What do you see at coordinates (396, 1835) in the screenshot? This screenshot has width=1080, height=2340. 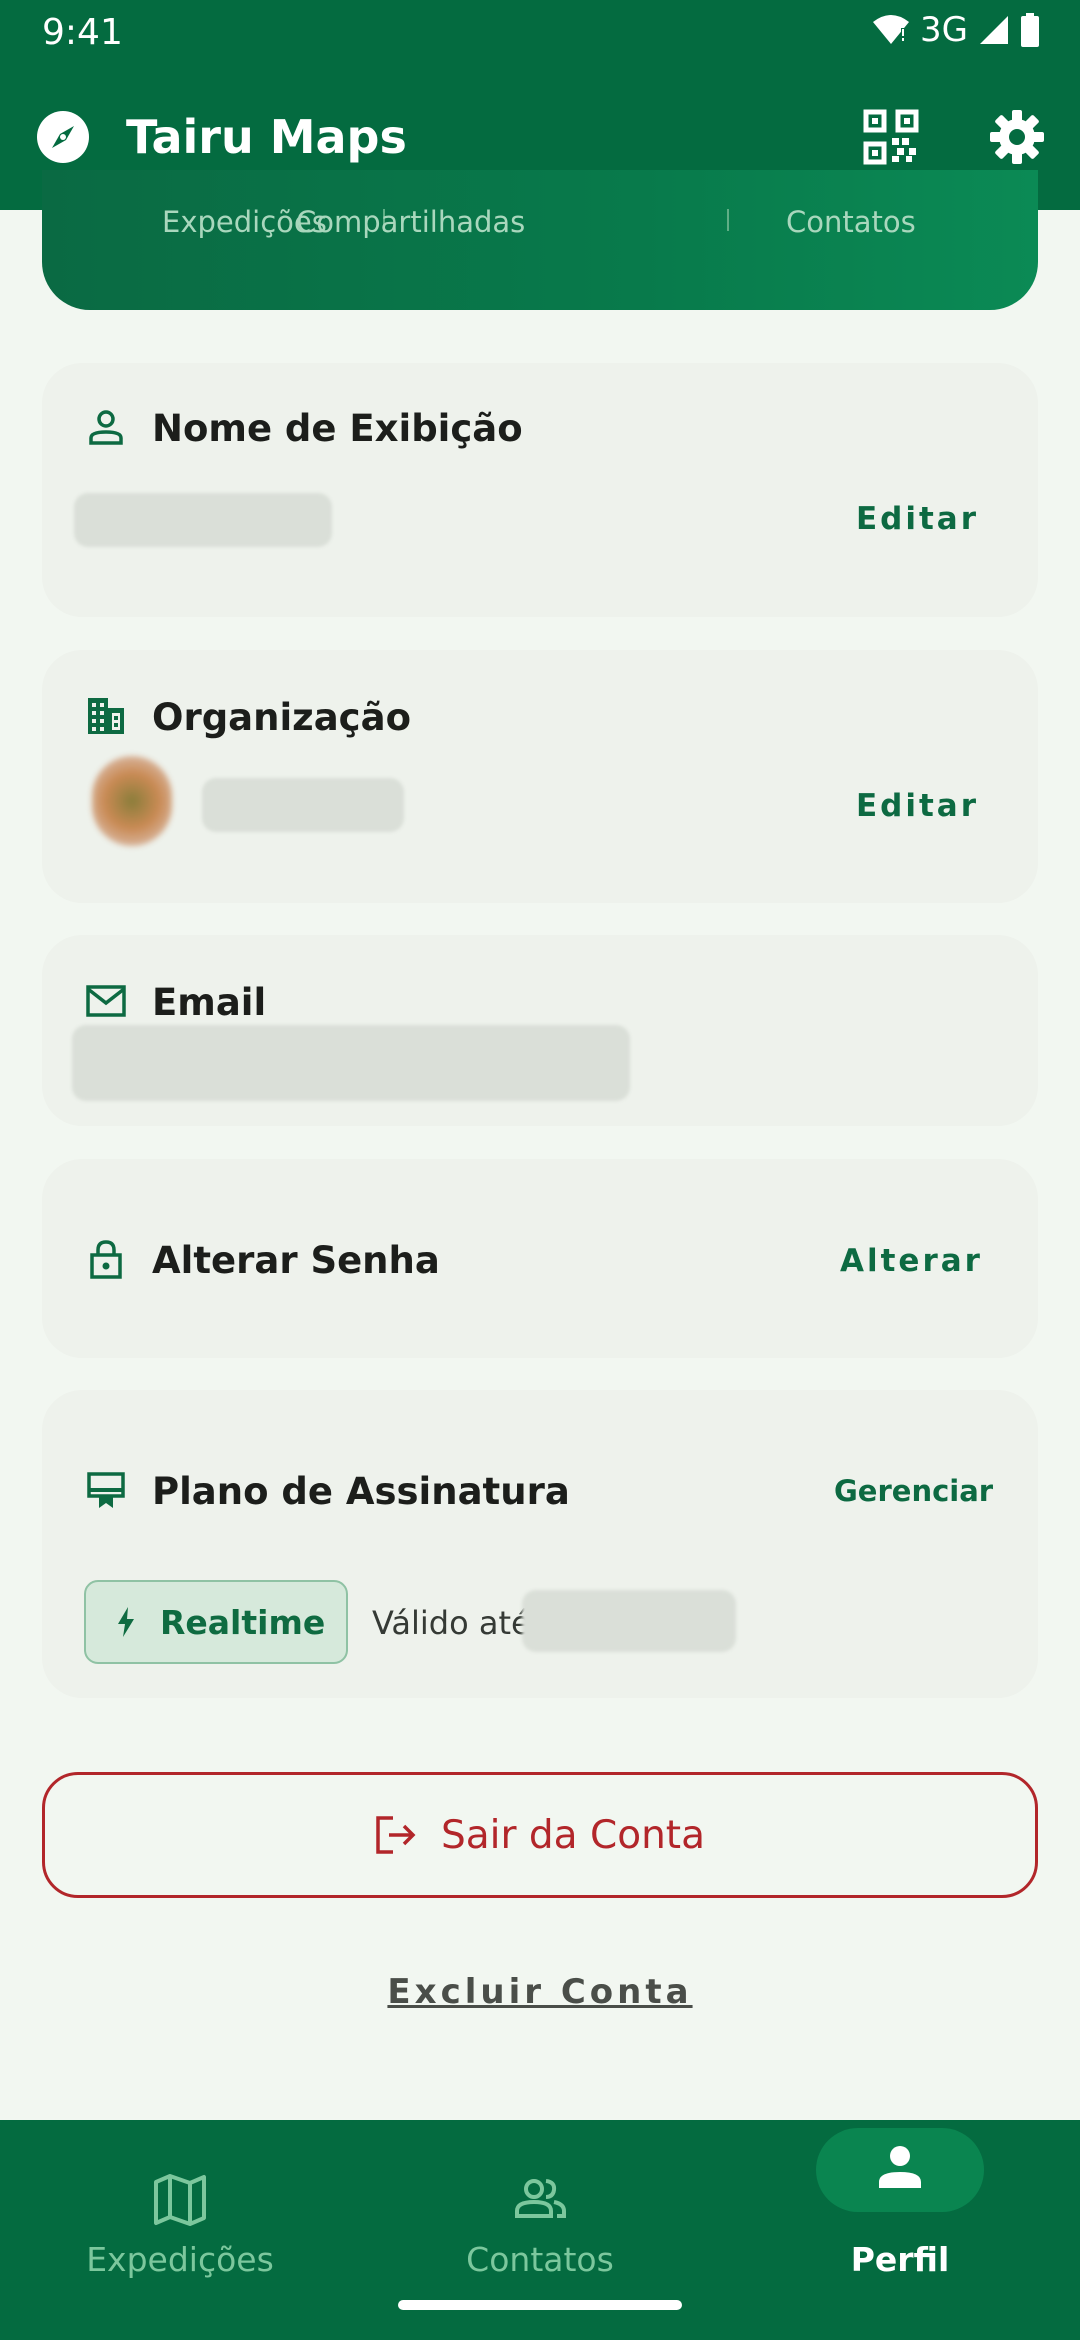 I see `logout-icon` at bounding box center [396, 1835].